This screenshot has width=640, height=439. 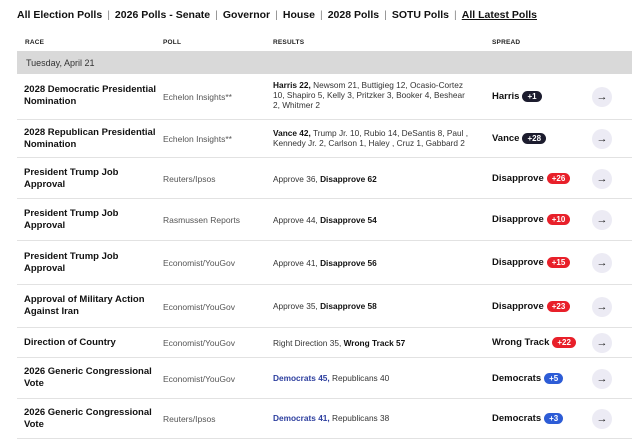 What do you see at coordinates (348, 179) in the screenshot?
I see `results-leader: Disapprove 62` at bounding box center [348, 179].